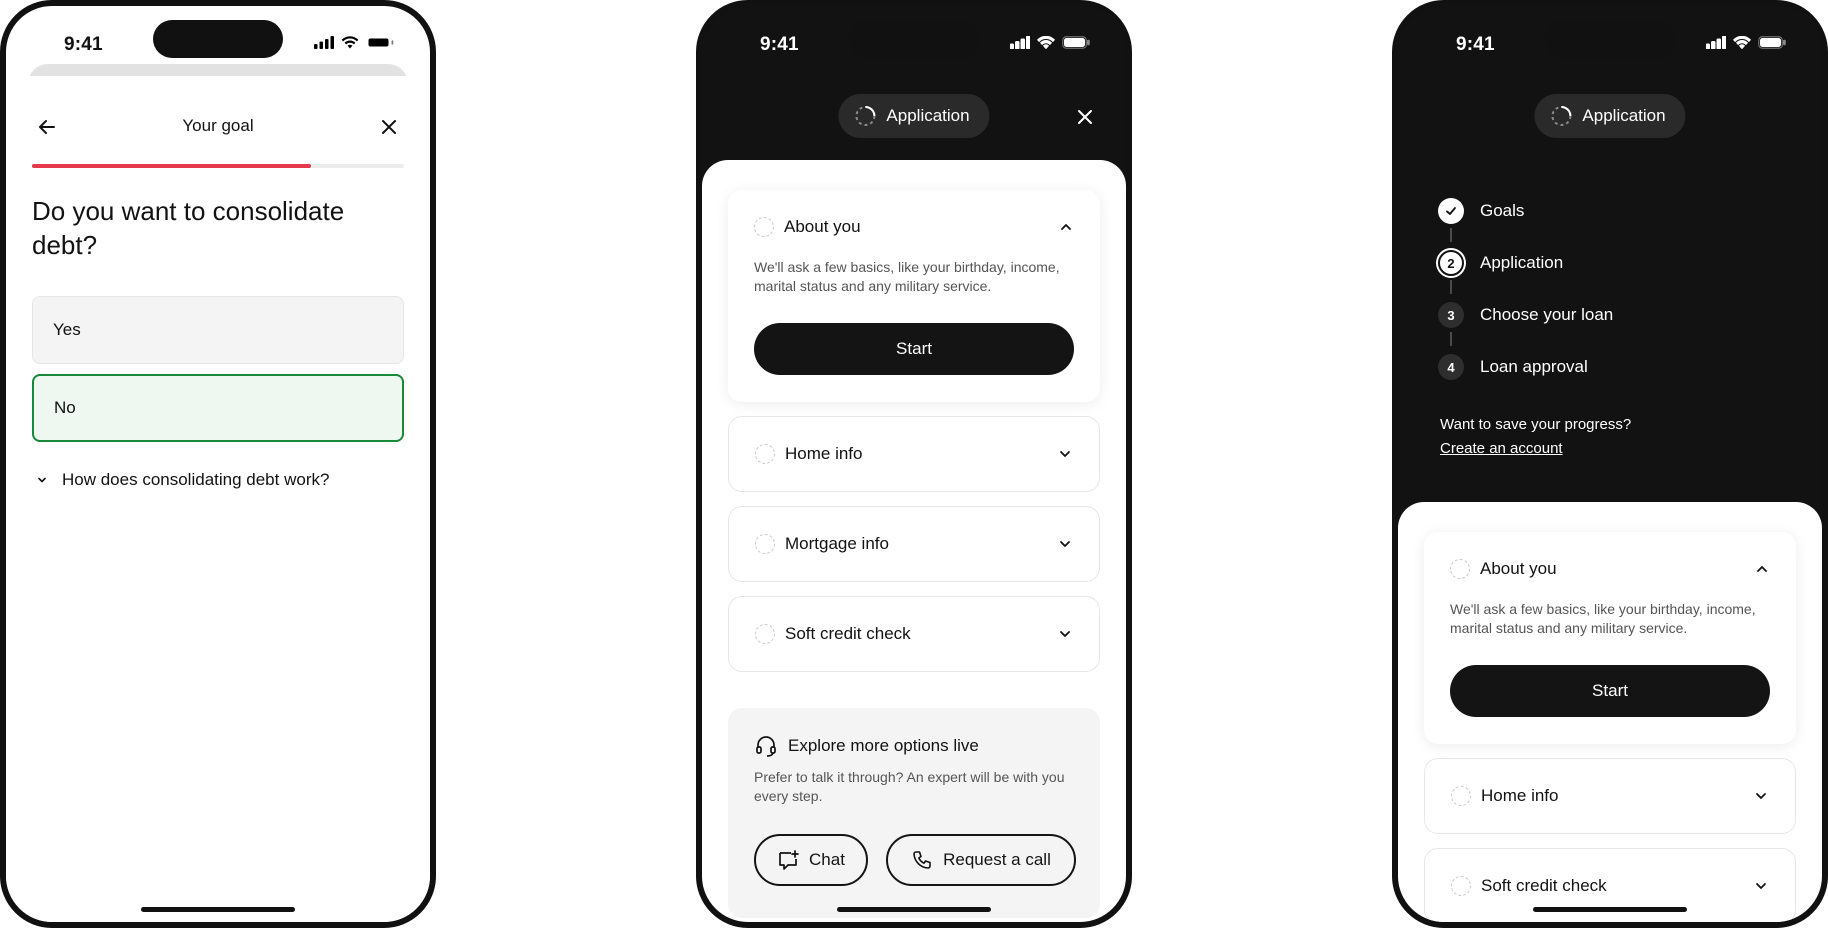  I want to click on step-application: 2 Application, so click(1500, 263).